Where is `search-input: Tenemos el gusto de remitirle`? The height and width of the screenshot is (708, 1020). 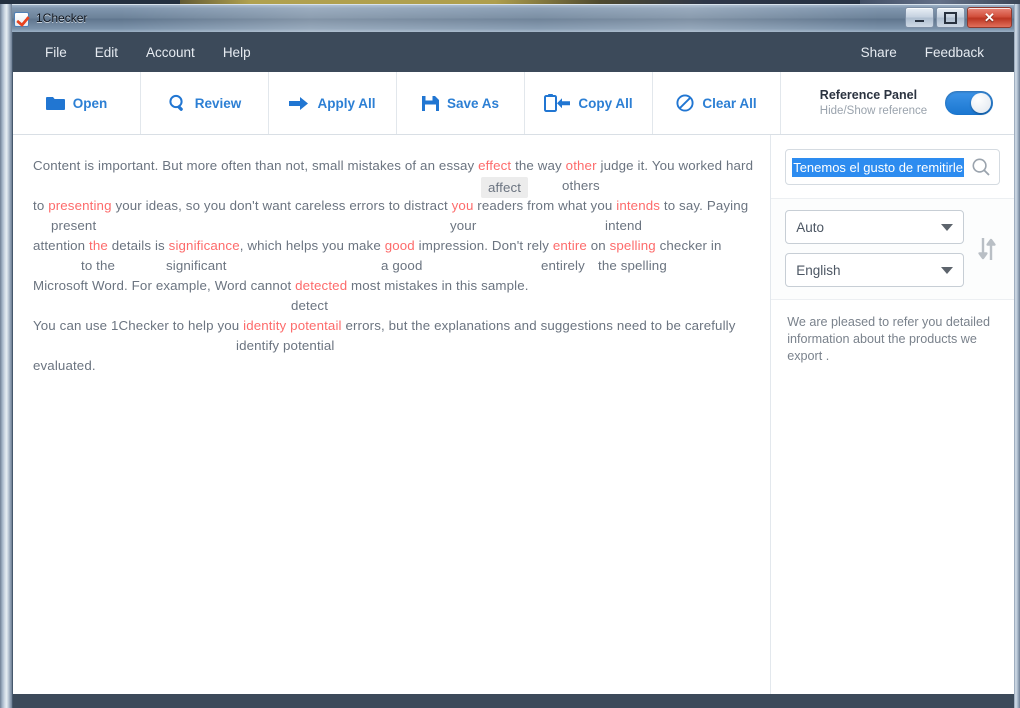 search-input: Tenemos el gusto de remitirle is located at coordinates (878, 167).